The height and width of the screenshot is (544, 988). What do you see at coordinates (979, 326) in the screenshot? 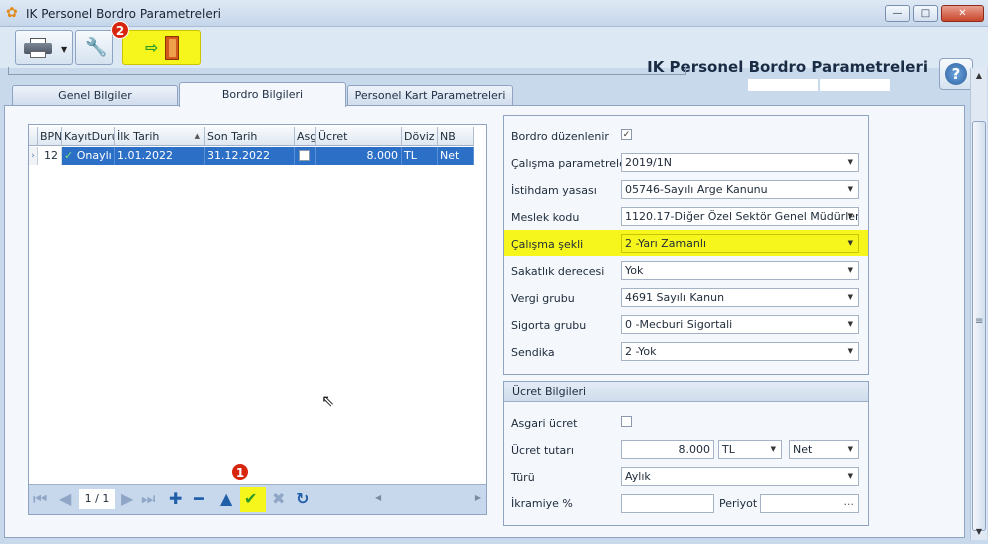
I see `scrollbar-thumb` at bounding box center [979, 326].